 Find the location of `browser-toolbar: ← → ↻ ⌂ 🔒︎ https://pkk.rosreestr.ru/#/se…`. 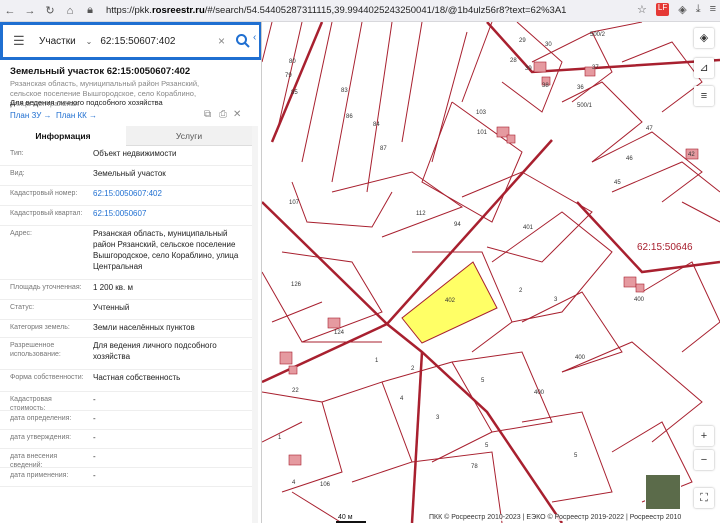

browser-toolbar: ← → ↻ ⌂ 🔒︎ https://pkk.rosreestr.ru/#/se… is located at coordinates (360, 11).